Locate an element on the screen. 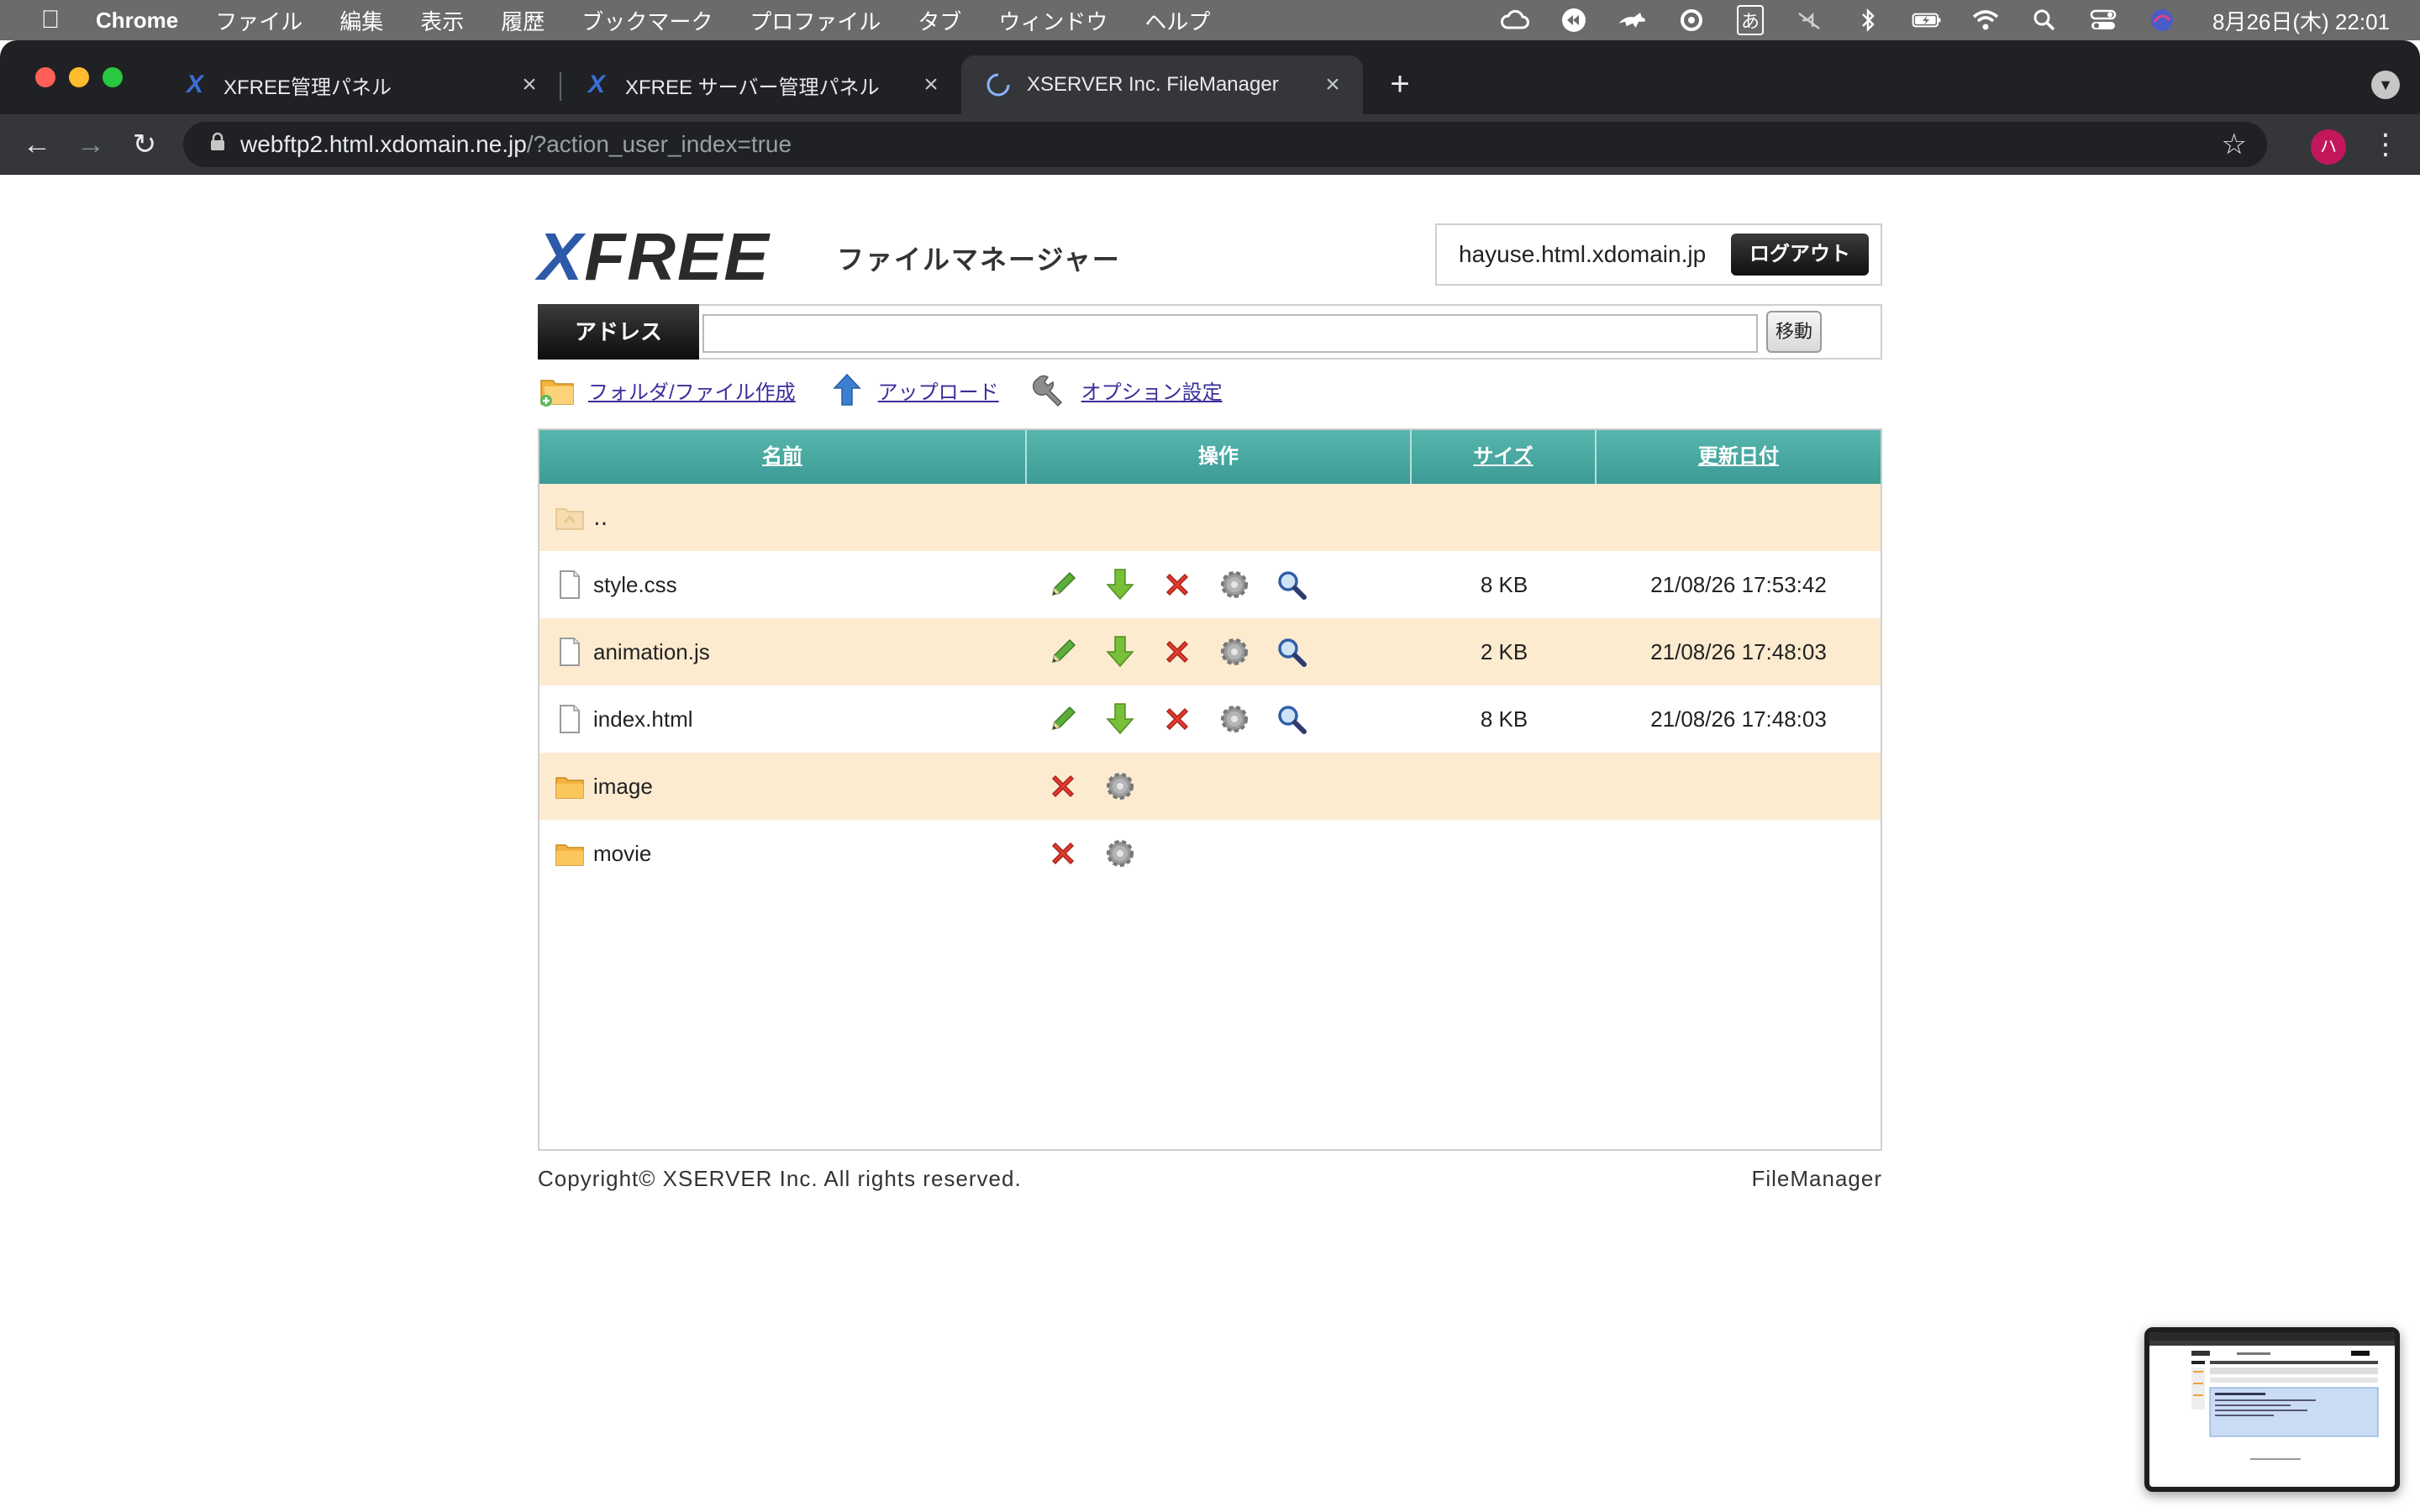 The width and height of the screenshot is (2420, 1512). table-row-parent: ‥ is located at coordinates (1210, 517).